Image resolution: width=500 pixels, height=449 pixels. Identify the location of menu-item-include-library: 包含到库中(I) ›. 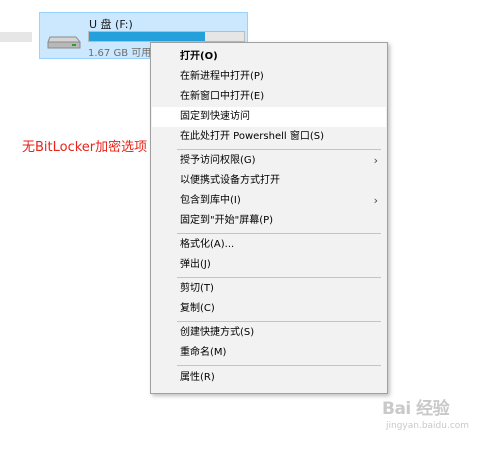
(269, 201).